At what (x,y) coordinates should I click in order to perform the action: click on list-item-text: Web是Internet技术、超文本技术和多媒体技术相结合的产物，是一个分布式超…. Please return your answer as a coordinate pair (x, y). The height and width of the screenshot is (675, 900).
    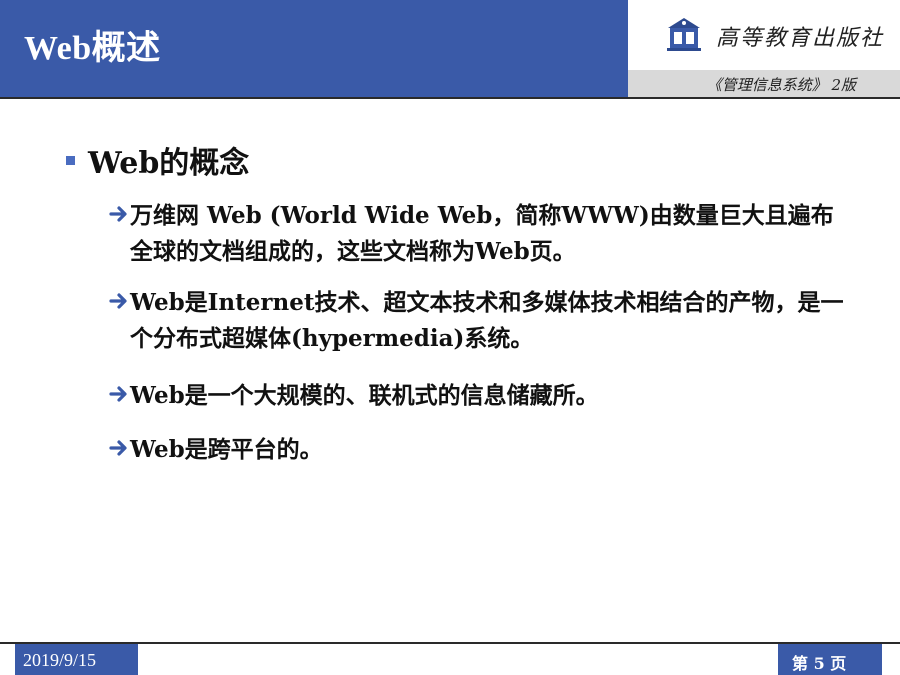
    Looking at the image, I should click on (487, 320).